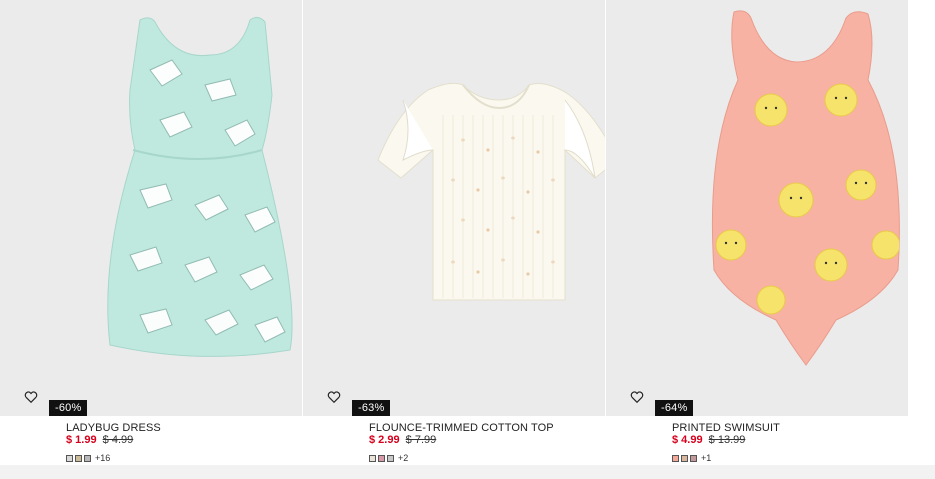 Image resolution: width=935 pixels, height=479 pixels. Describe the element at coordinates (674, 408) in the screenshot. I see `discount-badge: -64%` at that location.